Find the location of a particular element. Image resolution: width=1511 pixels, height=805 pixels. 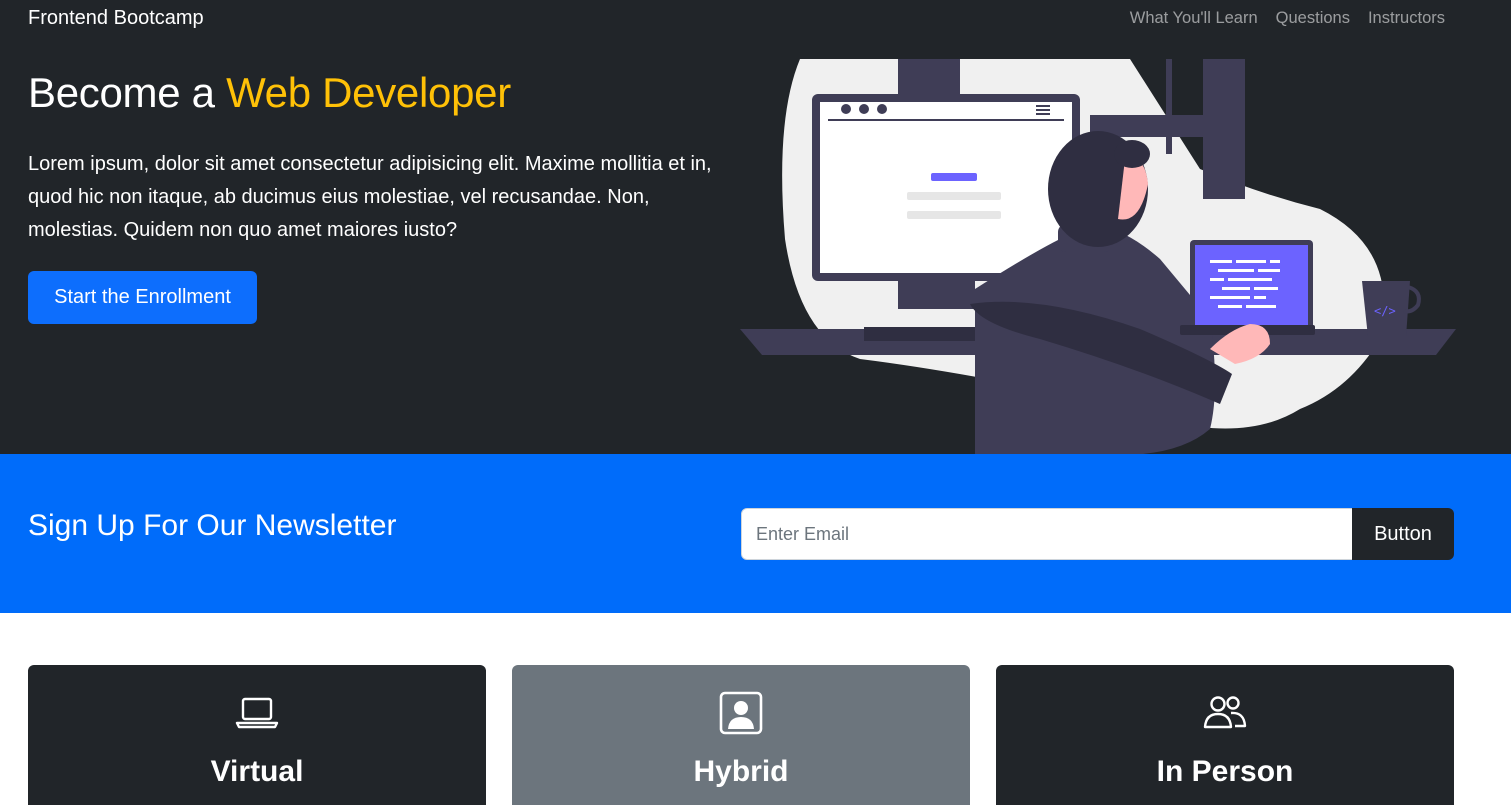

hero-title-accent: Web Developer is located at coordinates (368, 92).